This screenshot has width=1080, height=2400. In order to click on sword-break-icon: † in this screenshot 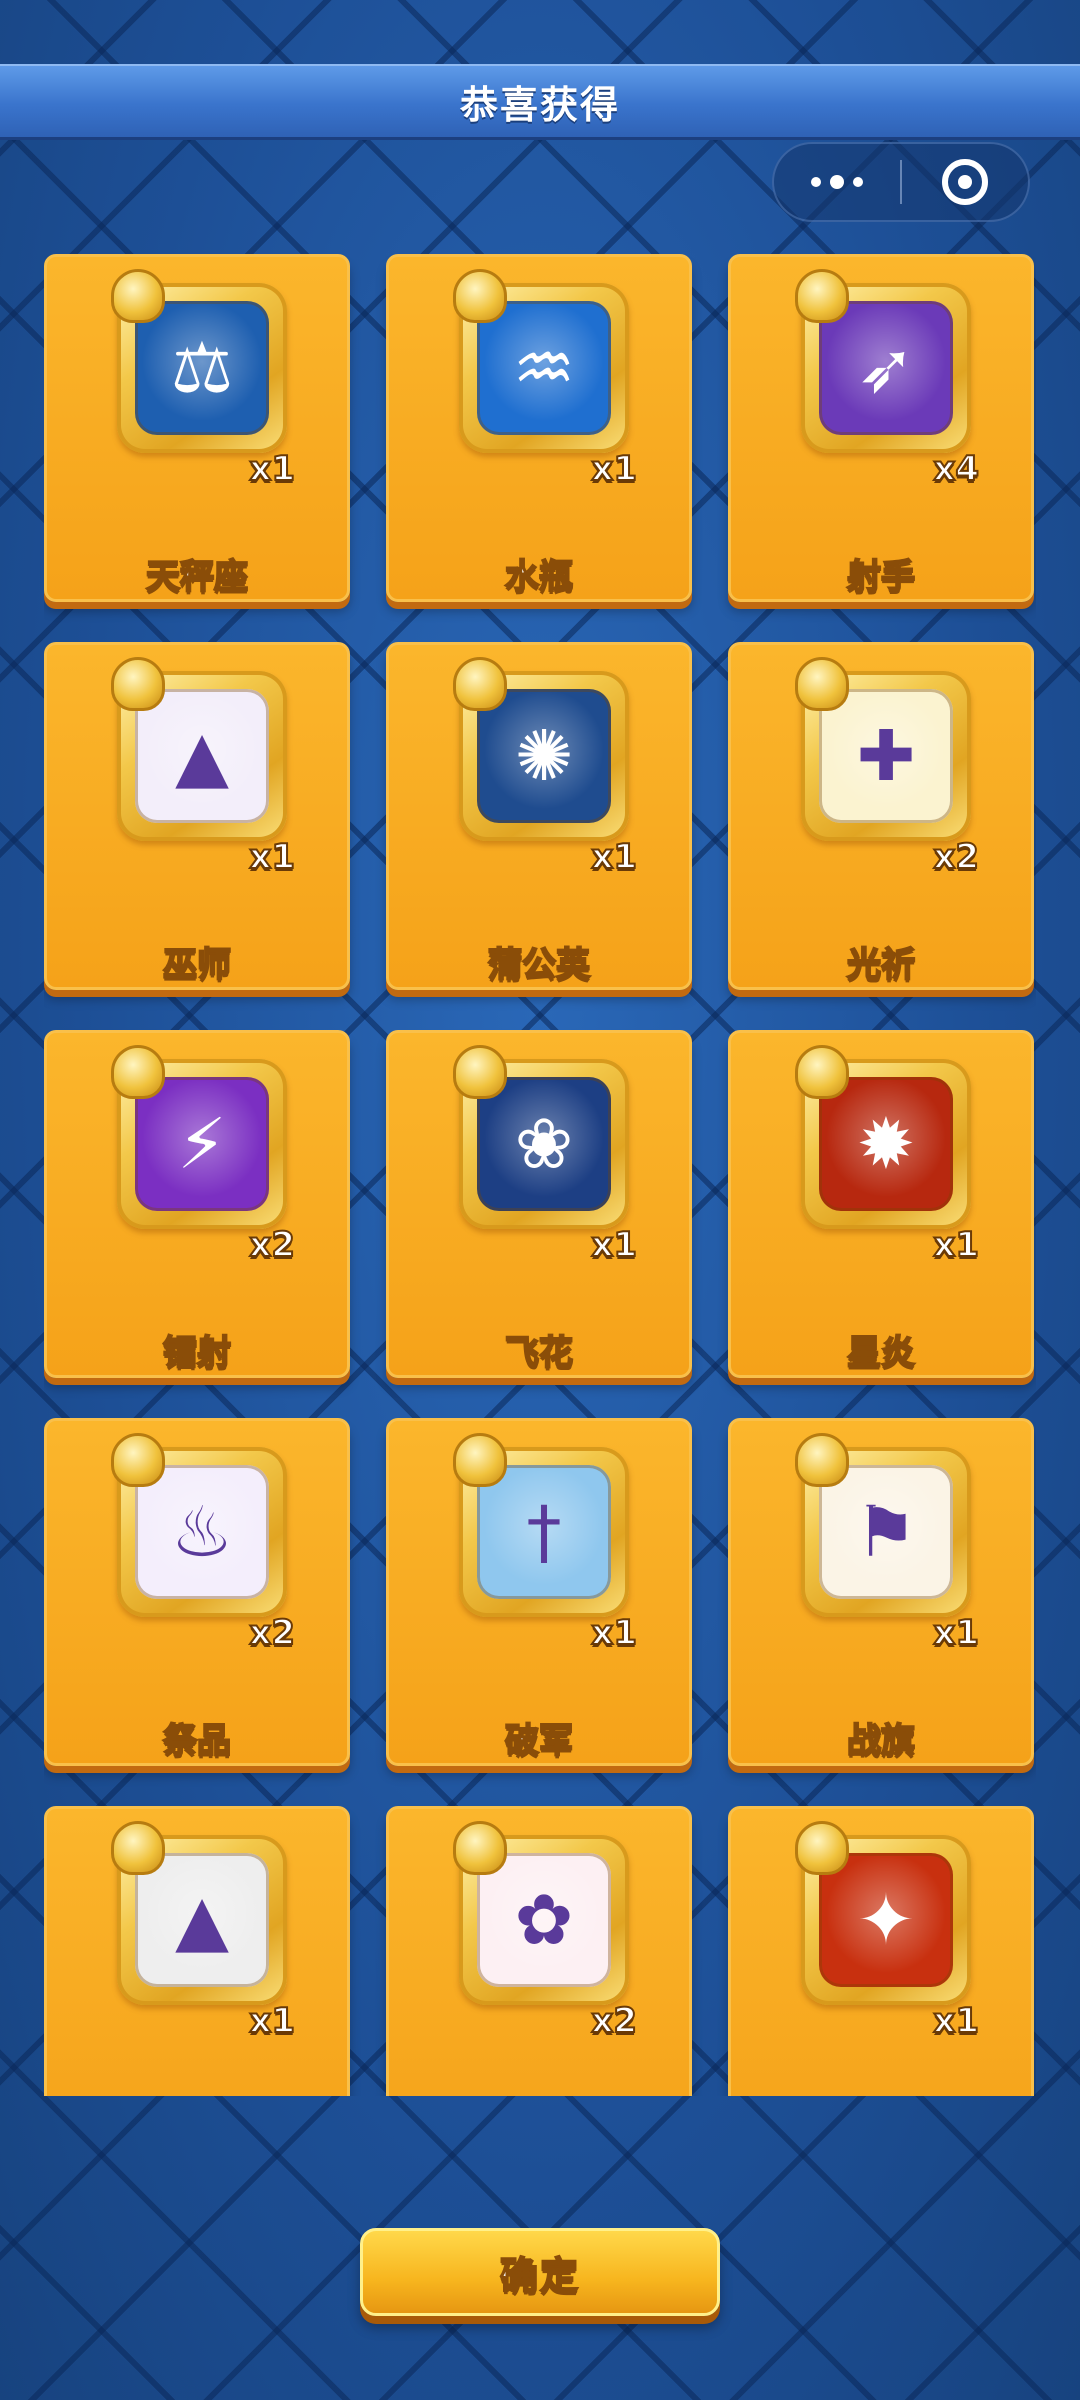, I will do `click(544, 1532)`.